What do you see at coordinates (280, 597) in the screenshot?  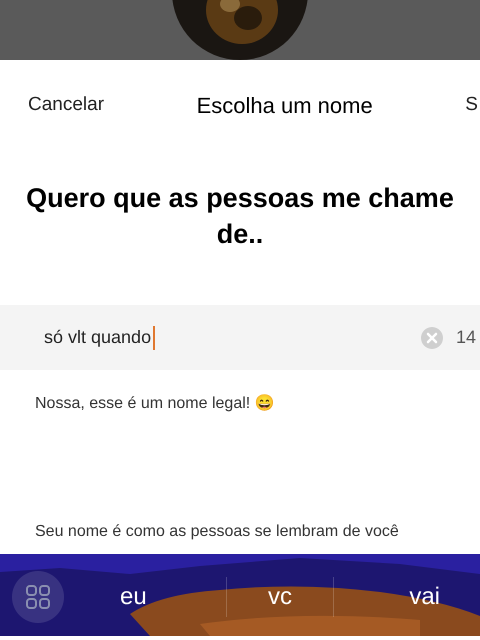 I see `suggestion-word: vc` at bounding box center [280, 597].